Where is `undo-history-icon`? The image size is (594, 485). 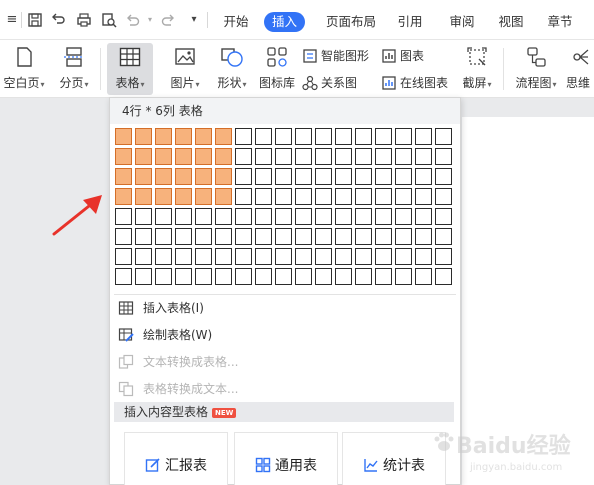 undo-history-icon is located at coordinates (59, 20).